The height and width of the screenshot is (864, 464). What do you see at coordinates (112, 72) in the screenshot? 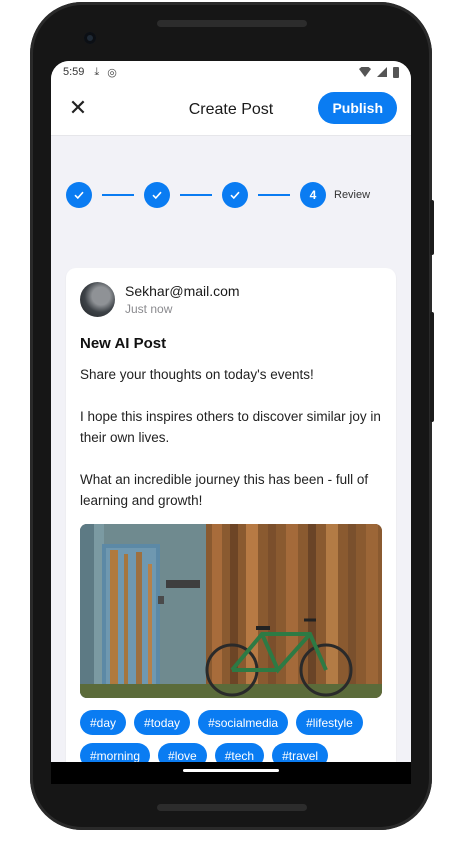
I see `sync-icon: ◎` at bounding box center [112, 72].